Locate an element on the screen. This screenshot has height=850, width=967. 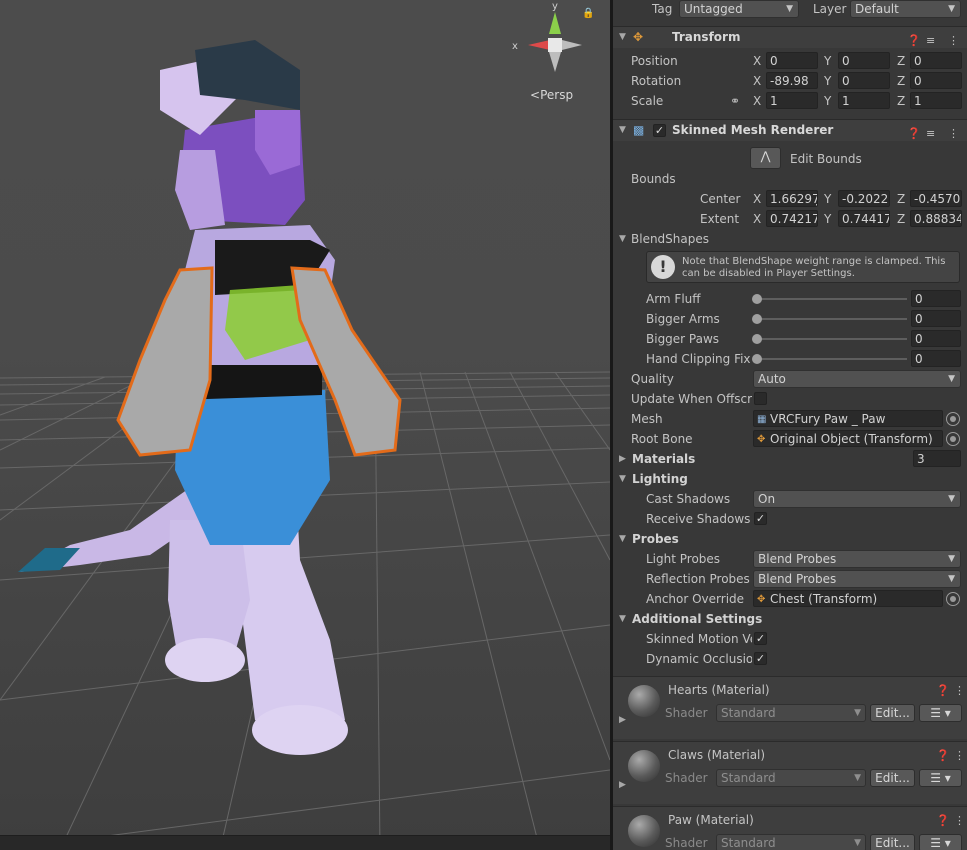
quality-dropdown: Auto ▼ is located at coordinates (857, 379).